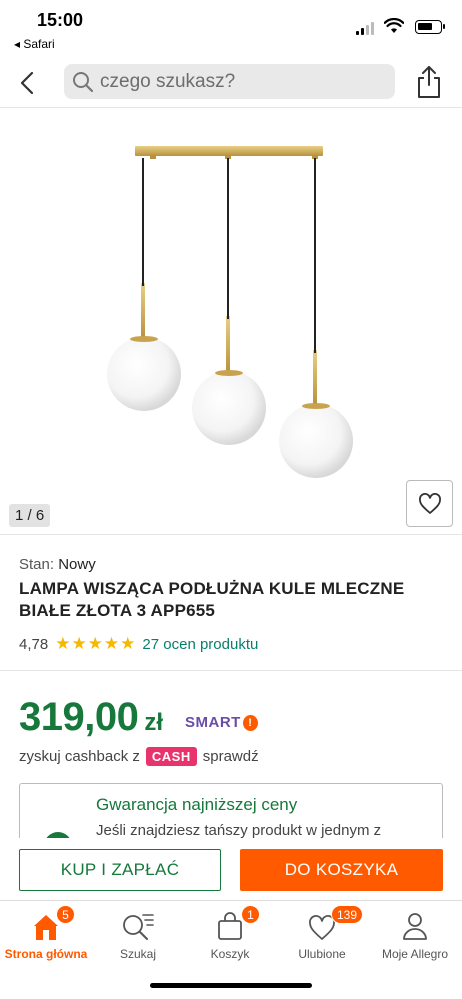 Image resolution: width=462 pixels, height=999 pixels. I want to click on cart-badge: 1, so click(250, 914).